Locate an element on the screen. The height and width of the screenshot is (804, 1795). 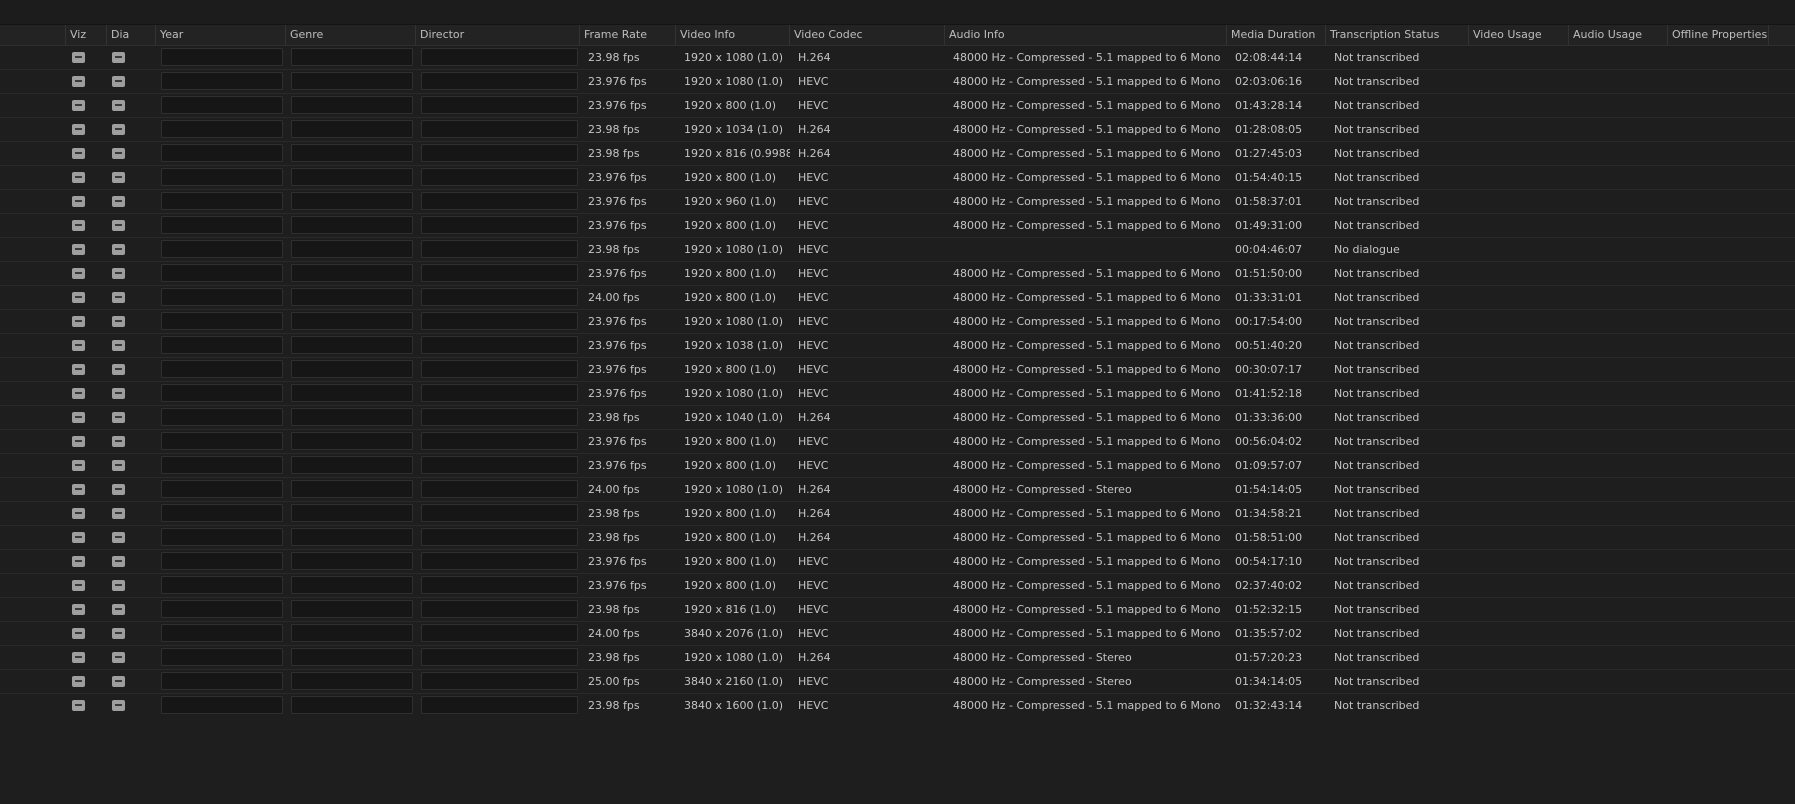
header-dia: Dia is located at coordinates (131, 35).